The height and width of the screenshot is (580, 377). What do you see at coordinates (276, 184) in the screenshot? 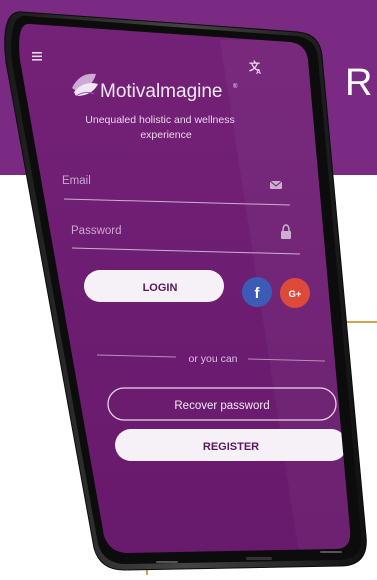
I see `envelope-icon` at bounding box center [276, 184].